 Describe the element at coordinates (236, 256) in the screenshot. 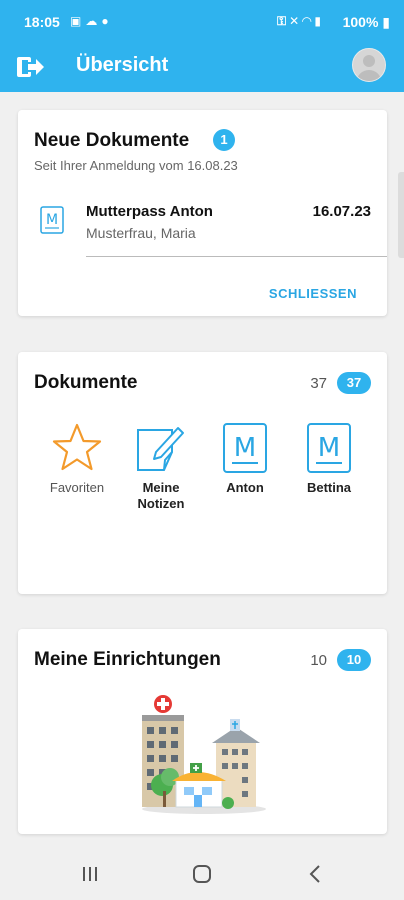

I see `divider` at that location.